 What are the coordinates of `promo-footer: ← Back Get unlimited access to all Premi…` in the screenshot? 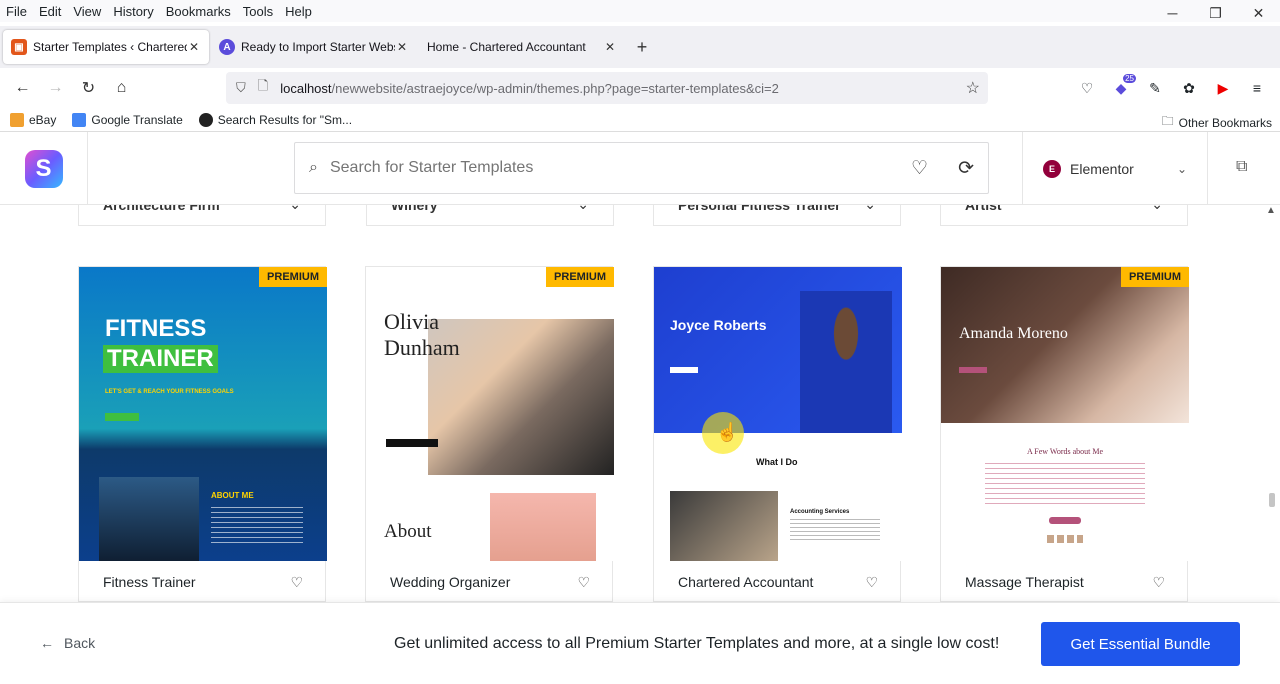 It's located at (640, 643).